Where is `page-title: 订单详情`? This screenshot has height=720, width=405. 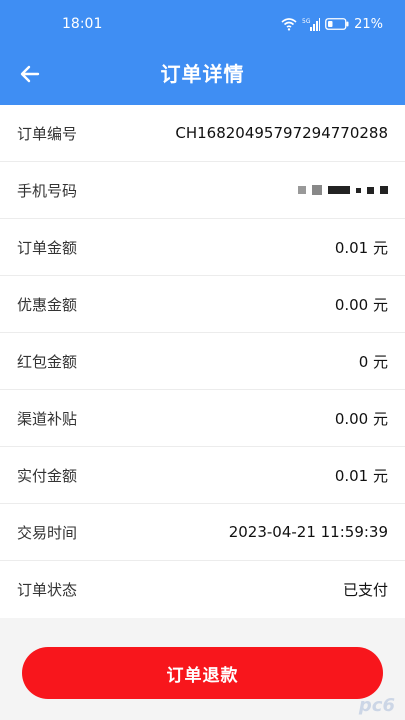
page-title: 订单详情 is located at coordinates (202, 74).